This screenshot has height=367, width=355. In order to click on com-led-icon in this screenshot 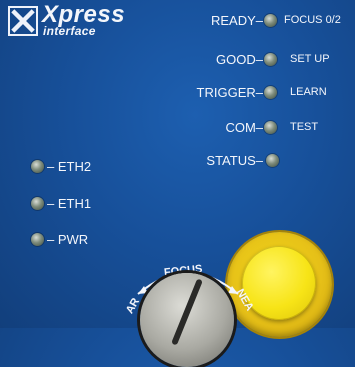, I will do `click(270, 127)`.